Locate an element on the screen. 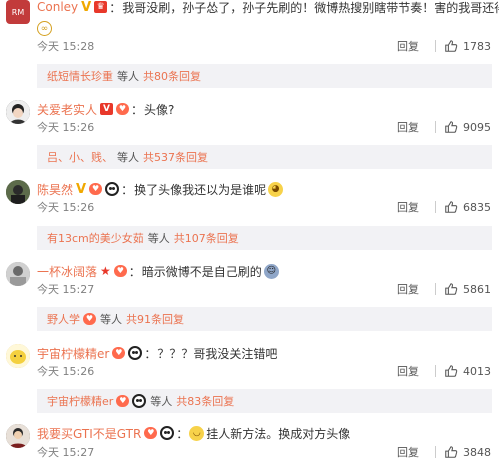  comment-text: 挂人新方法。换成对方头像 is located at coordinates (278, 433).